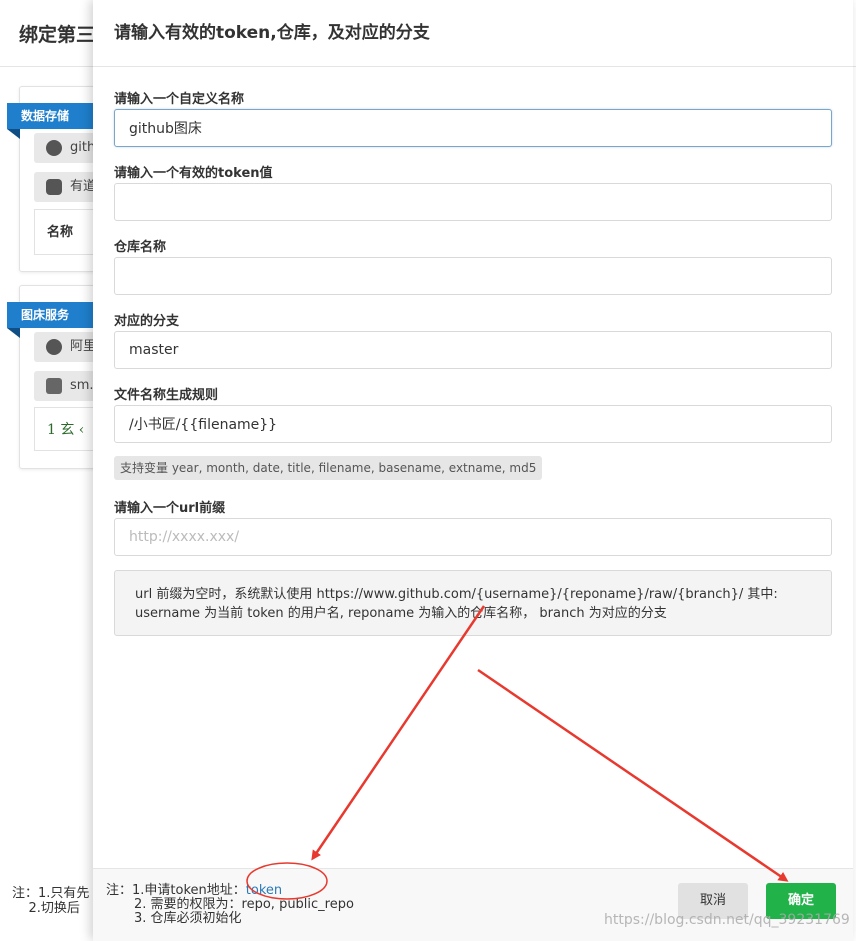  What do you see at coordinates (51, 901) in the screenshot?
I see `background-note: 注：1.只有先 2.切换后` at bounding box center [51, 901].